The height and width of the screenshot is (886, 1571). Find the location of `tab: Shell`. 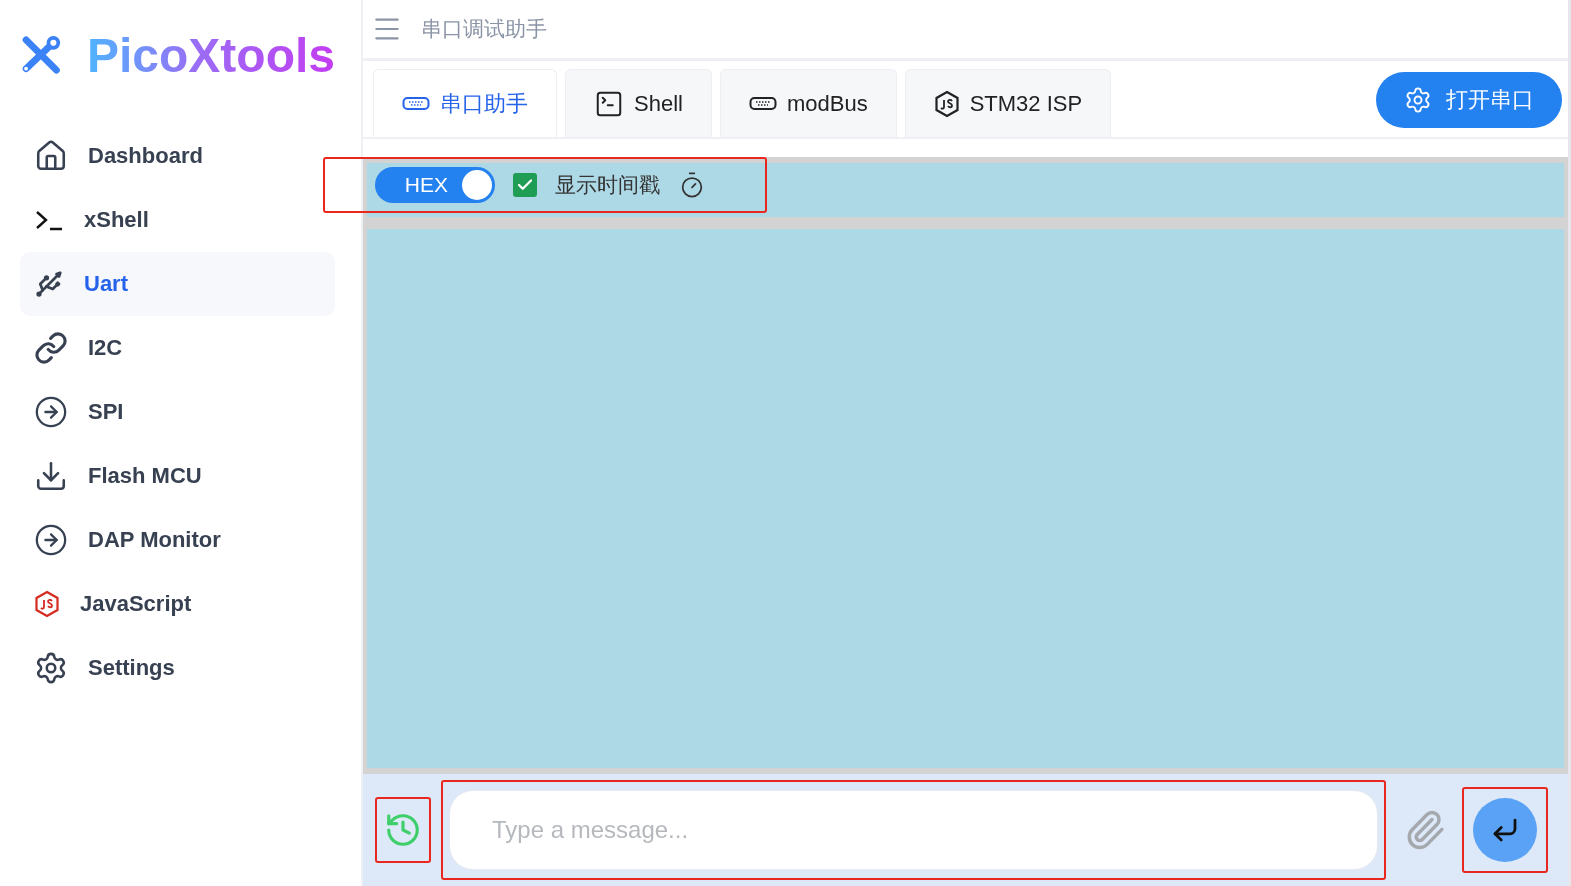

tab: Shell is located at coordinates (638, 103).